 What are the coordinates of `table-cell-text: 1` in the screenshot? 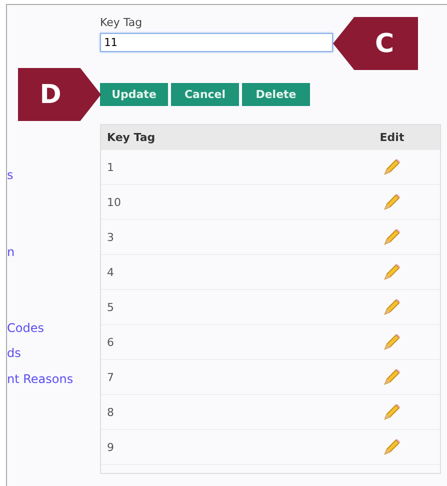 It's located at (110, 167).